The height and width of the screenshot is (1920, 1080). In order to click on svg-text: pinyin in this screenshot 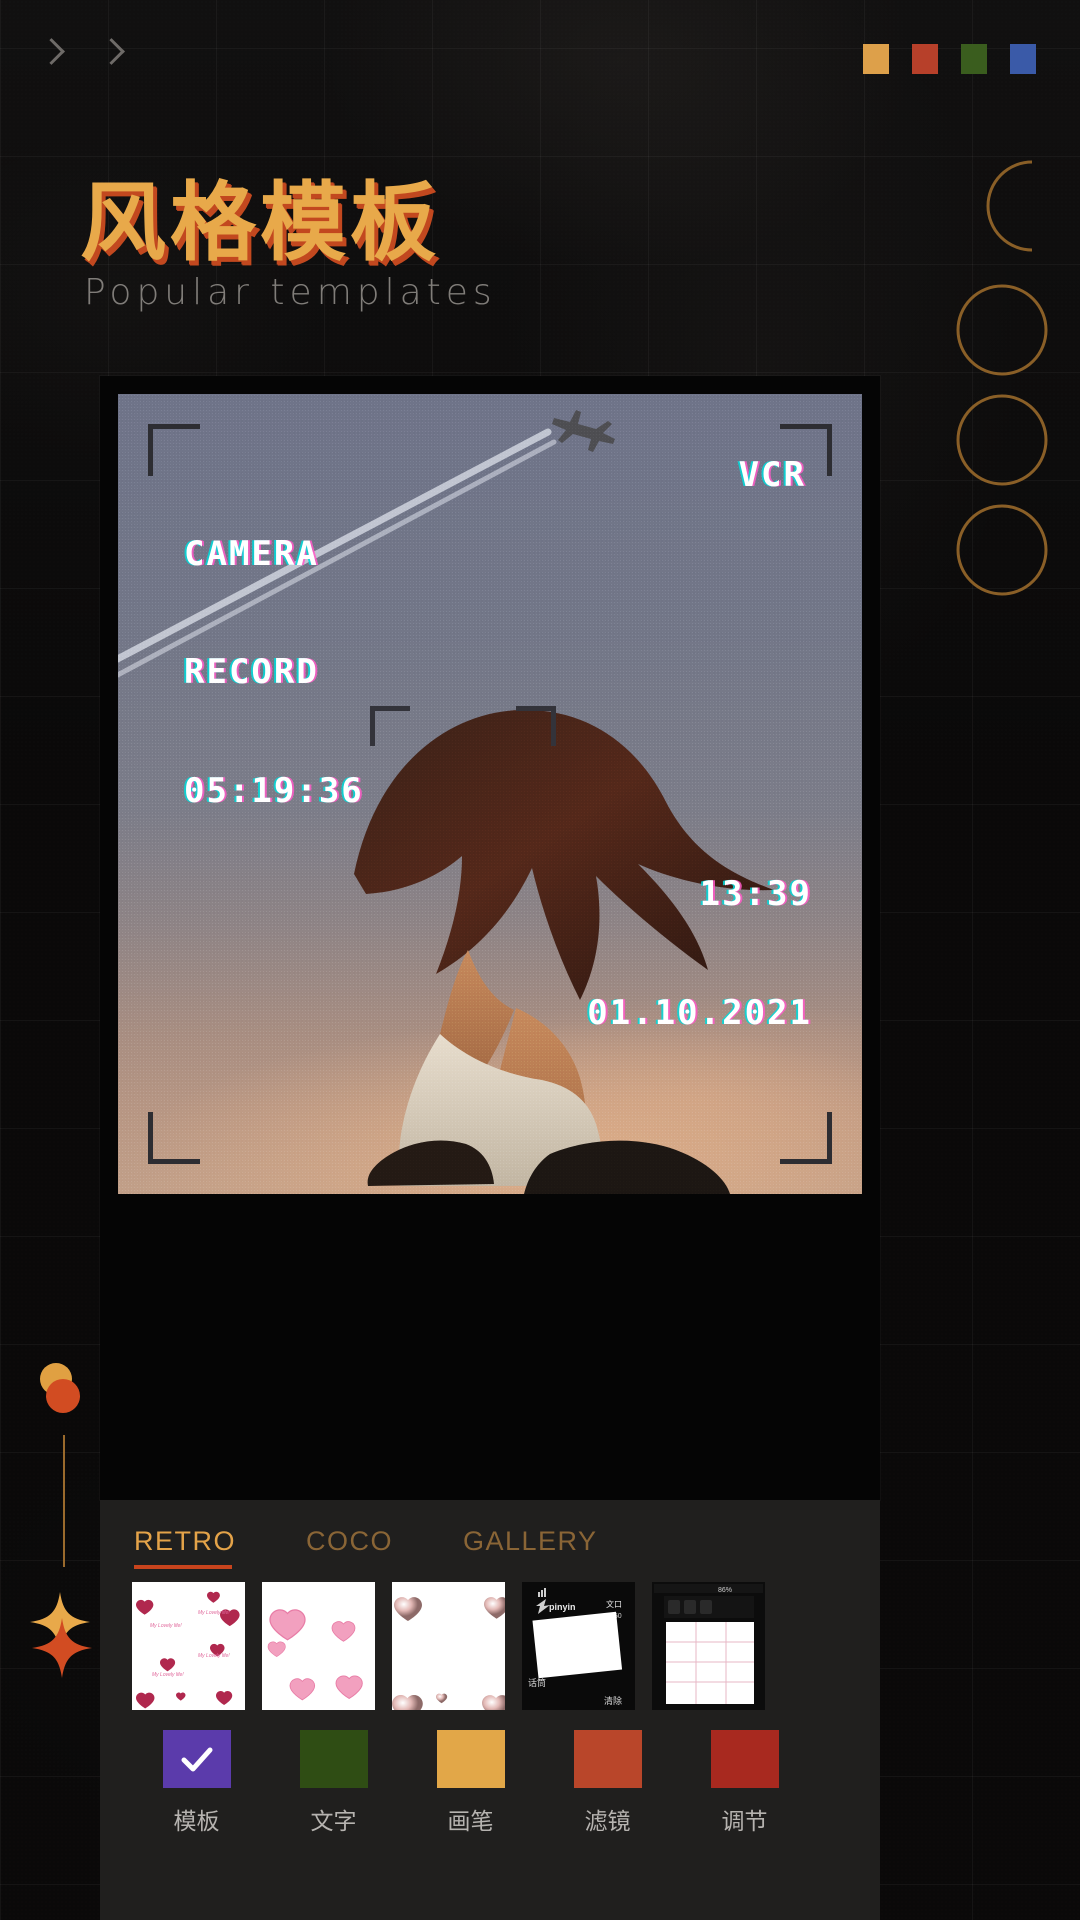, I will do `click(562, 1607)`.